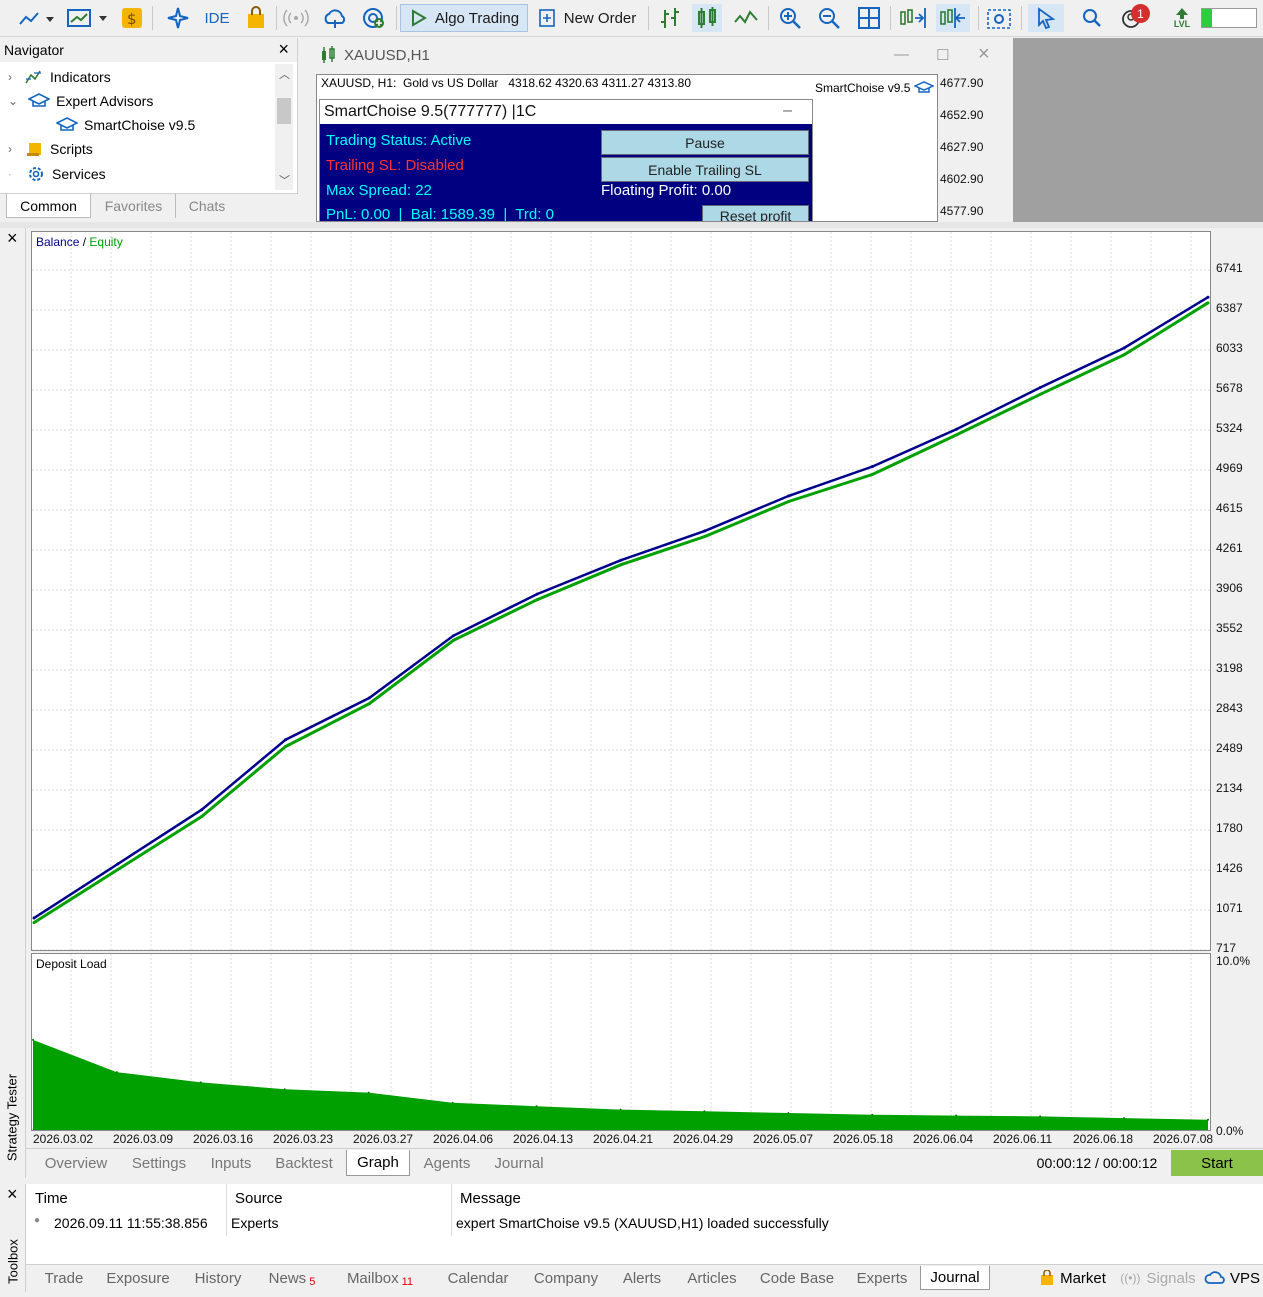 The height and width of the screenshot is (1297, 1263). I want to click on pause-button: Pause, so click(705, 142).